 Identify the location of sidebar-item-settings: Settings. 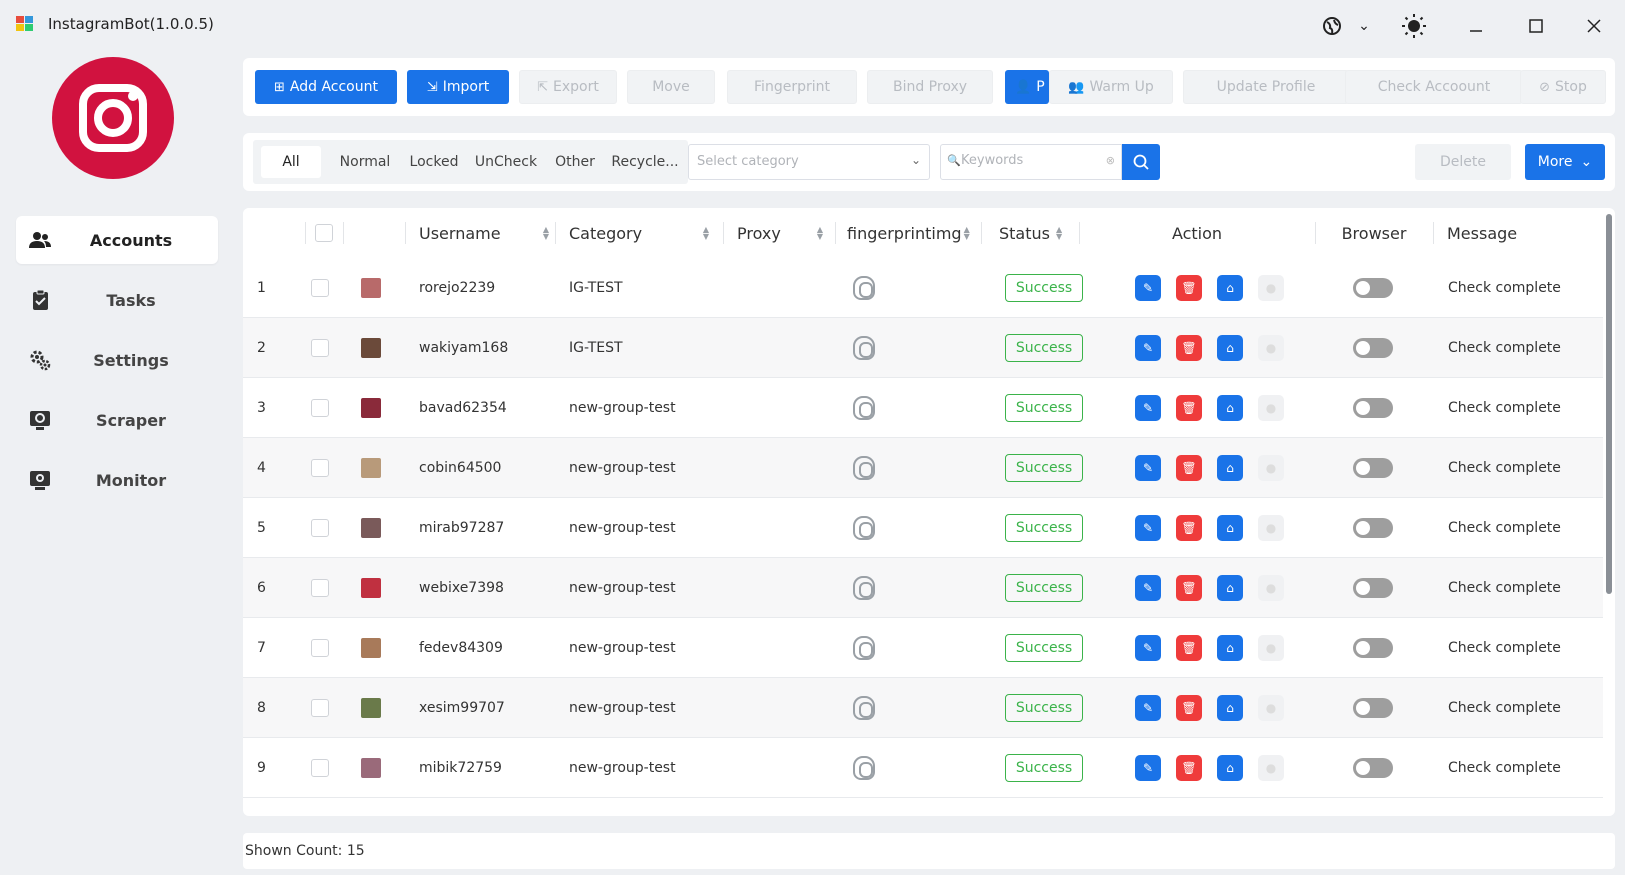
(117, 360).